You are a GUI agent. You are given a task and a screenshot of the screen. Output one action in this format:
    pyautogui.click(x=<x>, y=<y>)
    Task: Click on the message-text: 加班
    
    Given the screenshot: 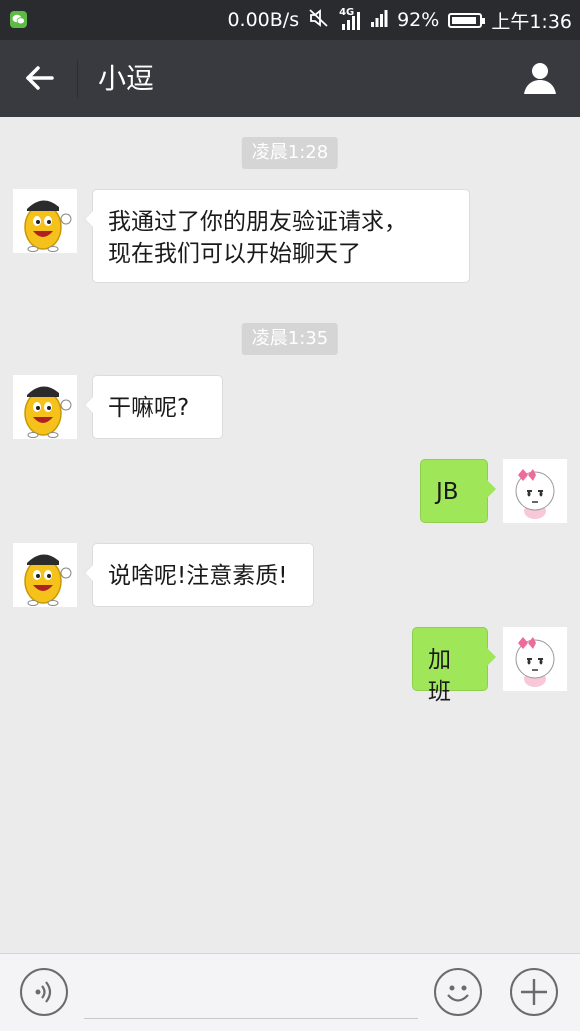 What is the action you would take?
    pyautogui.click(x=439, y=676)
    